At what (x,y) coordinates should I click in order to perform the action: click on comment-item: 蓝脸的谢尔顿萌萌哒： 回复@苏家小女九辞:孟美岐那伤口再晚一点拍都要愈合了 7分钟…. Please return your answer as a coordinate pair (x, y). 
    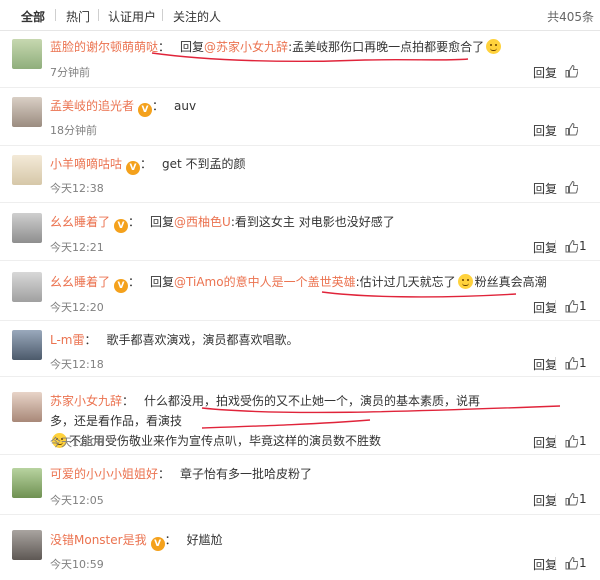
    Looking at the image, I should click on (300, 59).